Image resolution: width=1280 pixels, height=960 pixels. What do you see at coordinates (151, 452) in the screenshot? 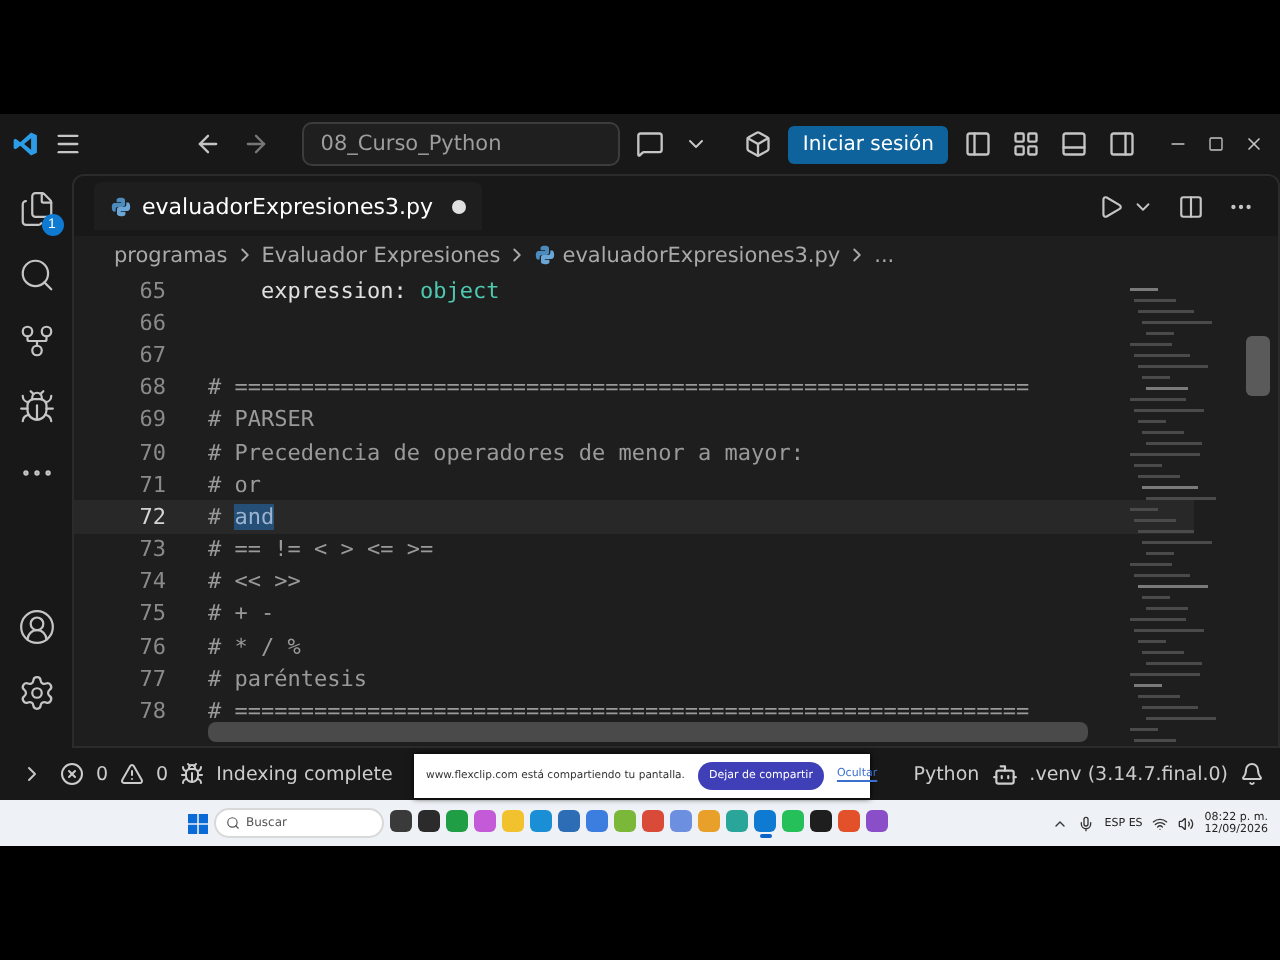
I see `line-number: 70` at bounding box center [151, 452].